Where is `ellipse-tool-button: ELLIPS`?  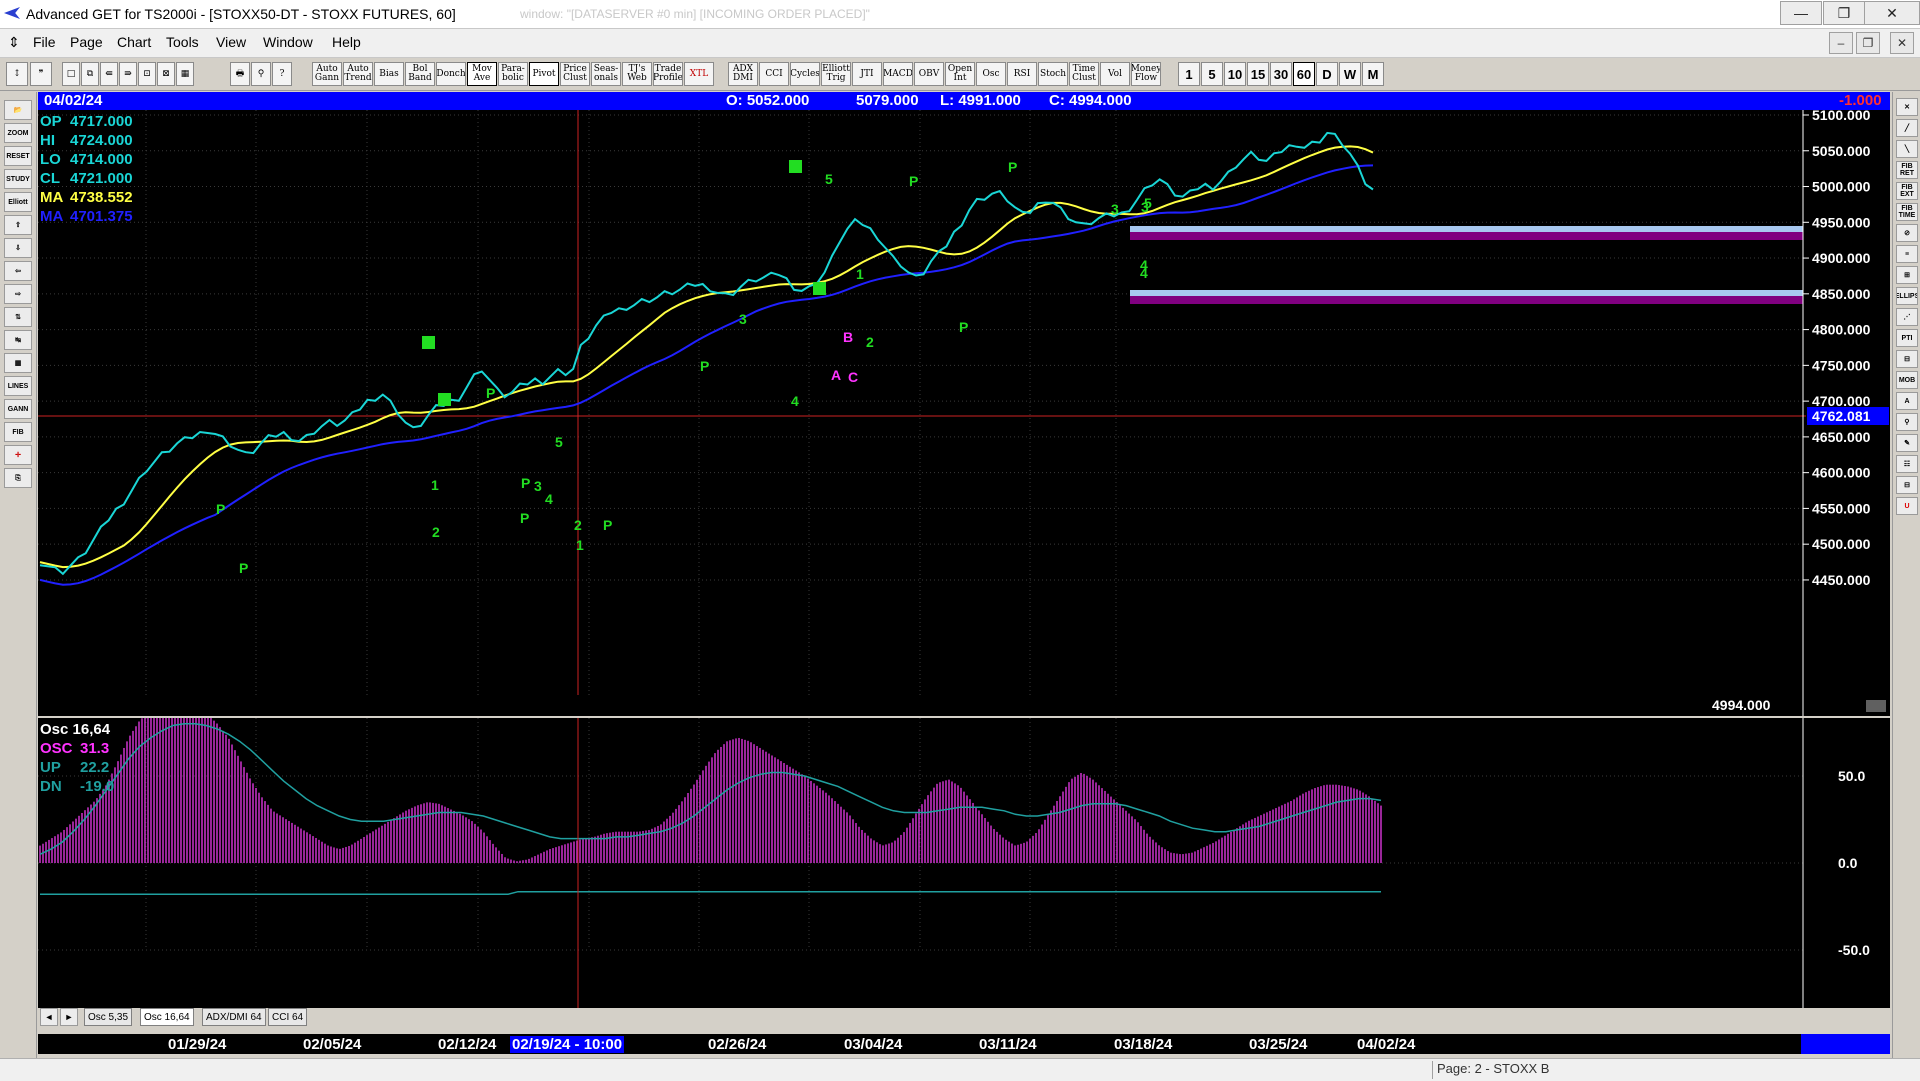
ellipse-tool-button: ELLIPS is located at coordinates (1907, 296).